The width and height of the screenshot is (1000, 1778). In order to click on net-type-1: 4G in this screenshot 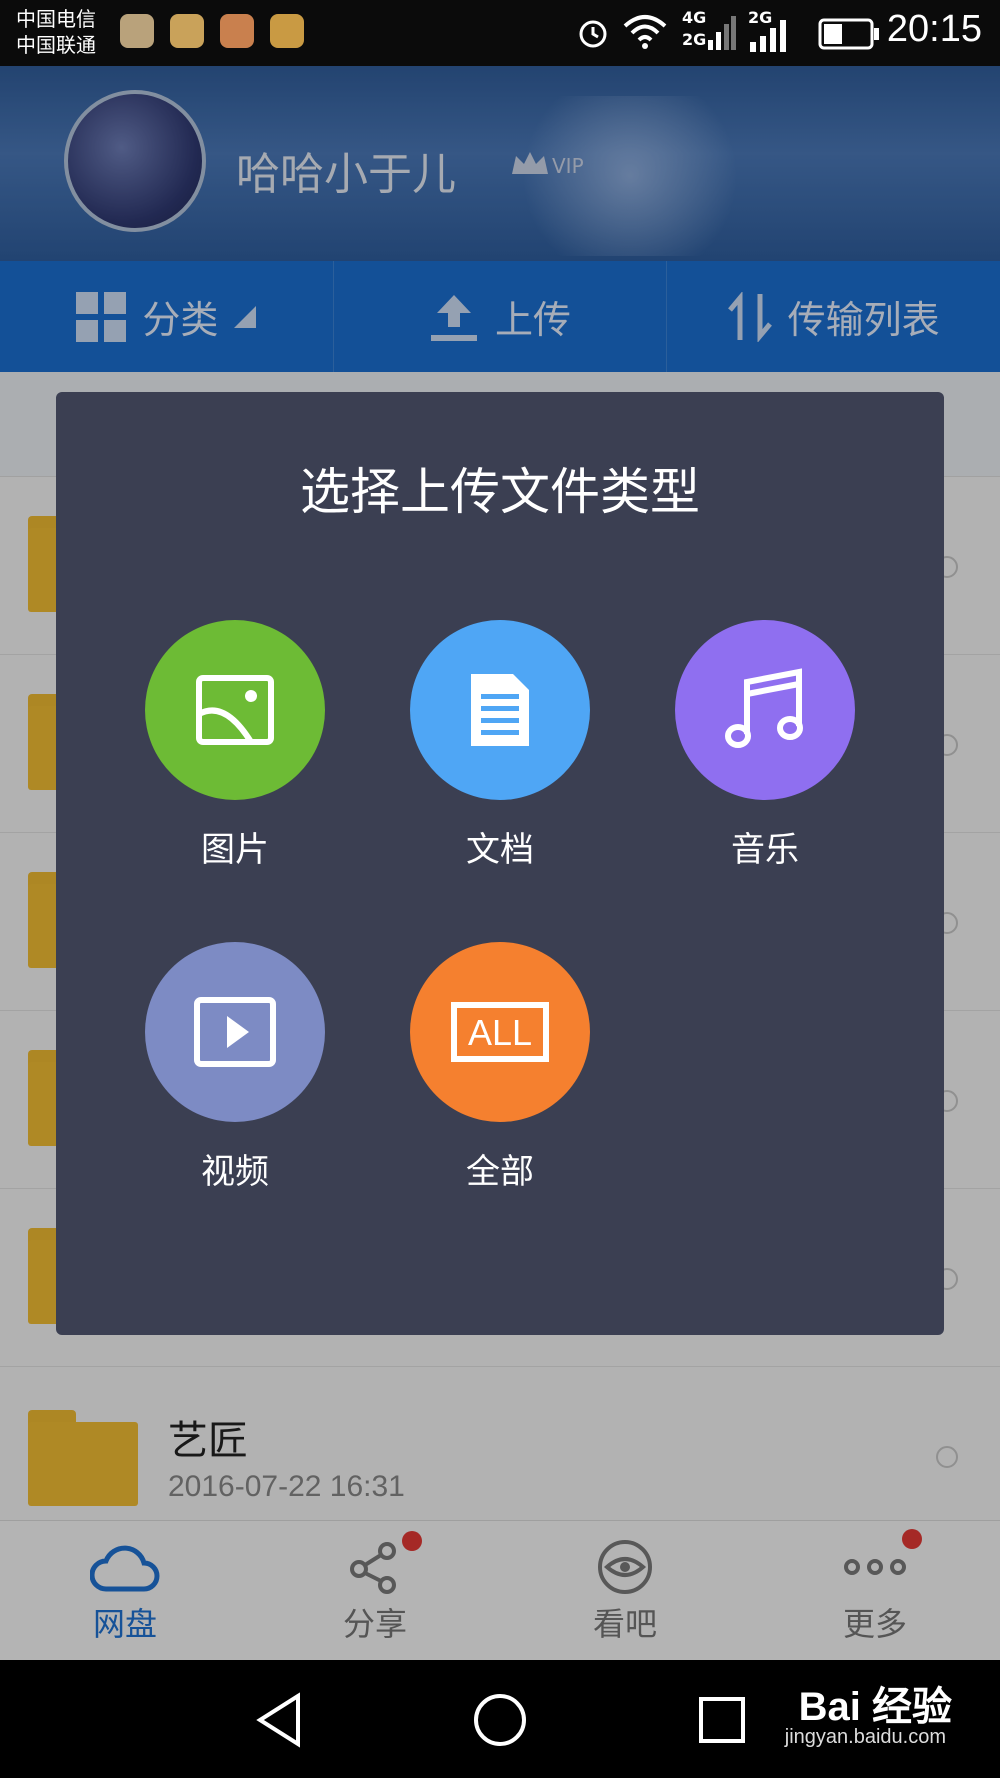, I will do `click(694, 17)`.